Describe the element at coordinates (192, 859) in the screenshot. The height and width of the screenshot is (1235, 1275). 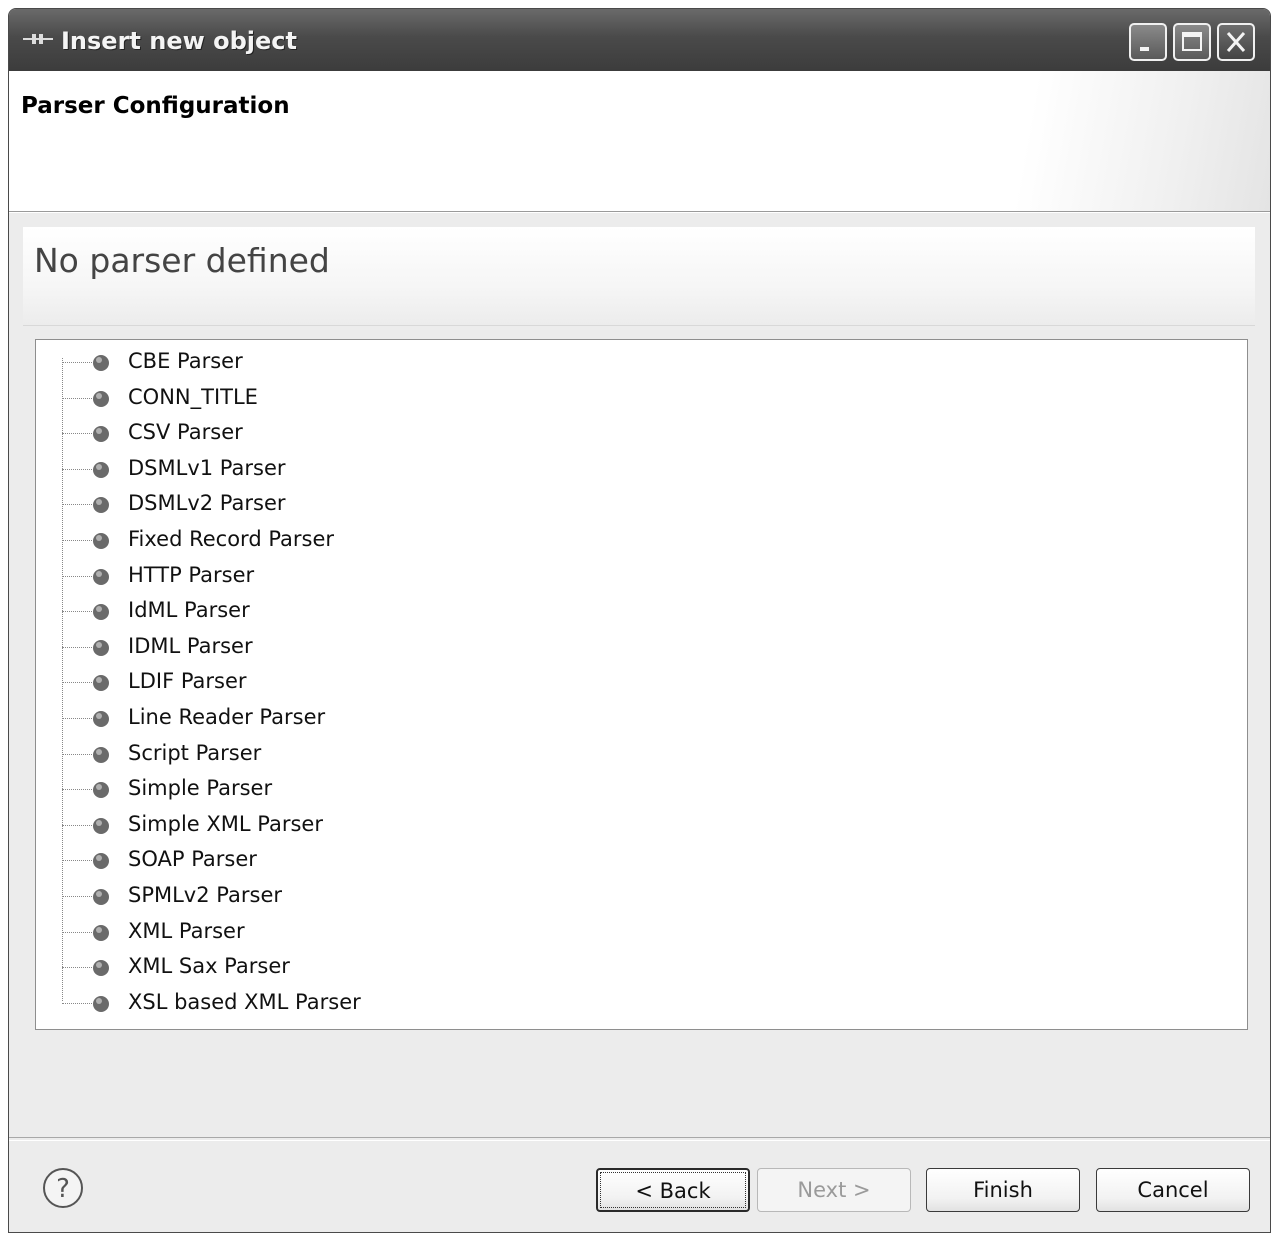
I see `tree-item-label: SOAP Parser` at that location.